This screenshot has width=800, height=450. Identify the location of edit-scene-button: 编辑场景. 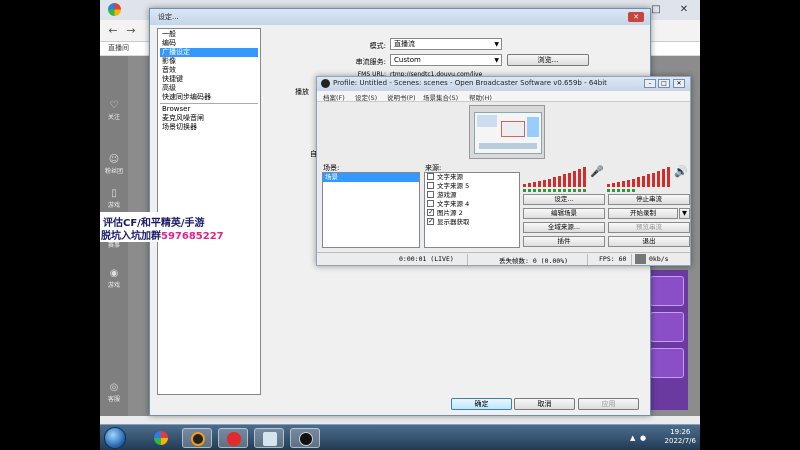
(564, 213).